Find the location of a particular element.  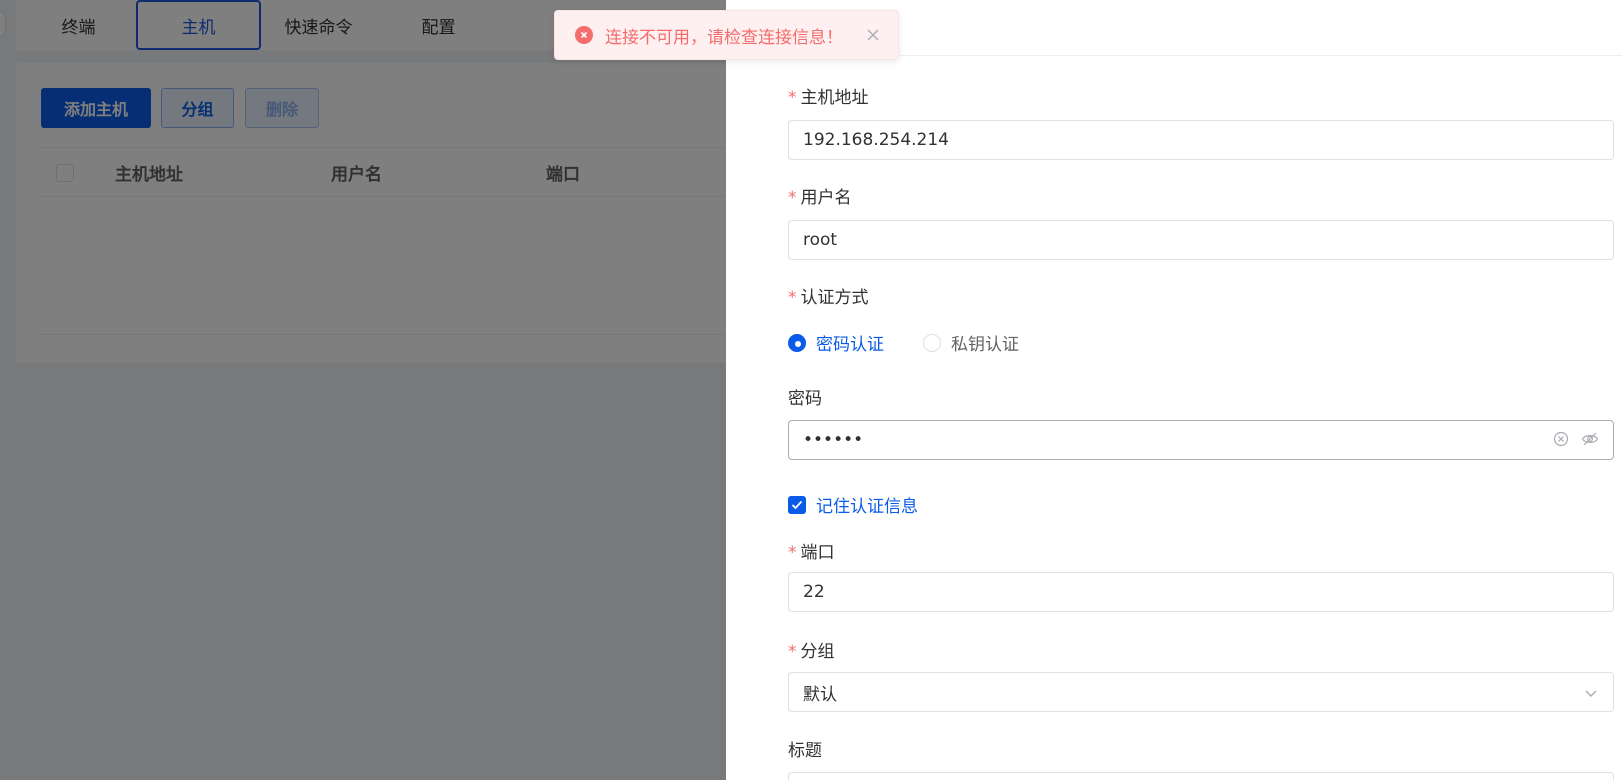

remember-label: 记住认证信息 is located at coordinates (867, 507).